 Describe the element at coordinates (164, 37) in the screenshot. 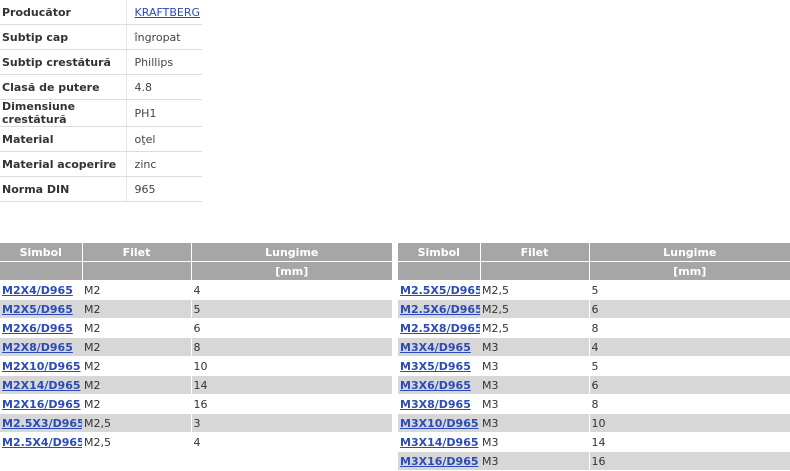

I see `spec-value: îngropat` at that location.